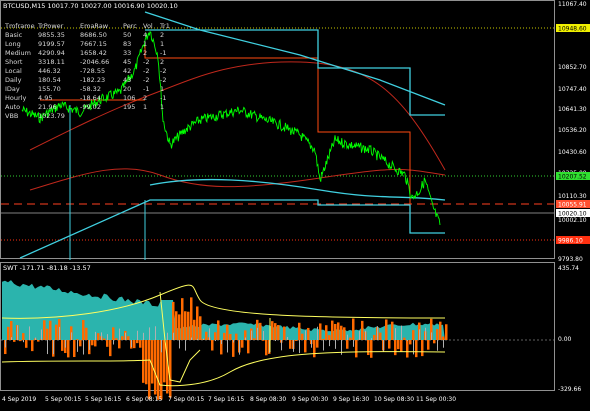  What do you see at coordinates (295, 72) in the screenshot?
I see `cyan-step-band` at bounding box center [295, 72].